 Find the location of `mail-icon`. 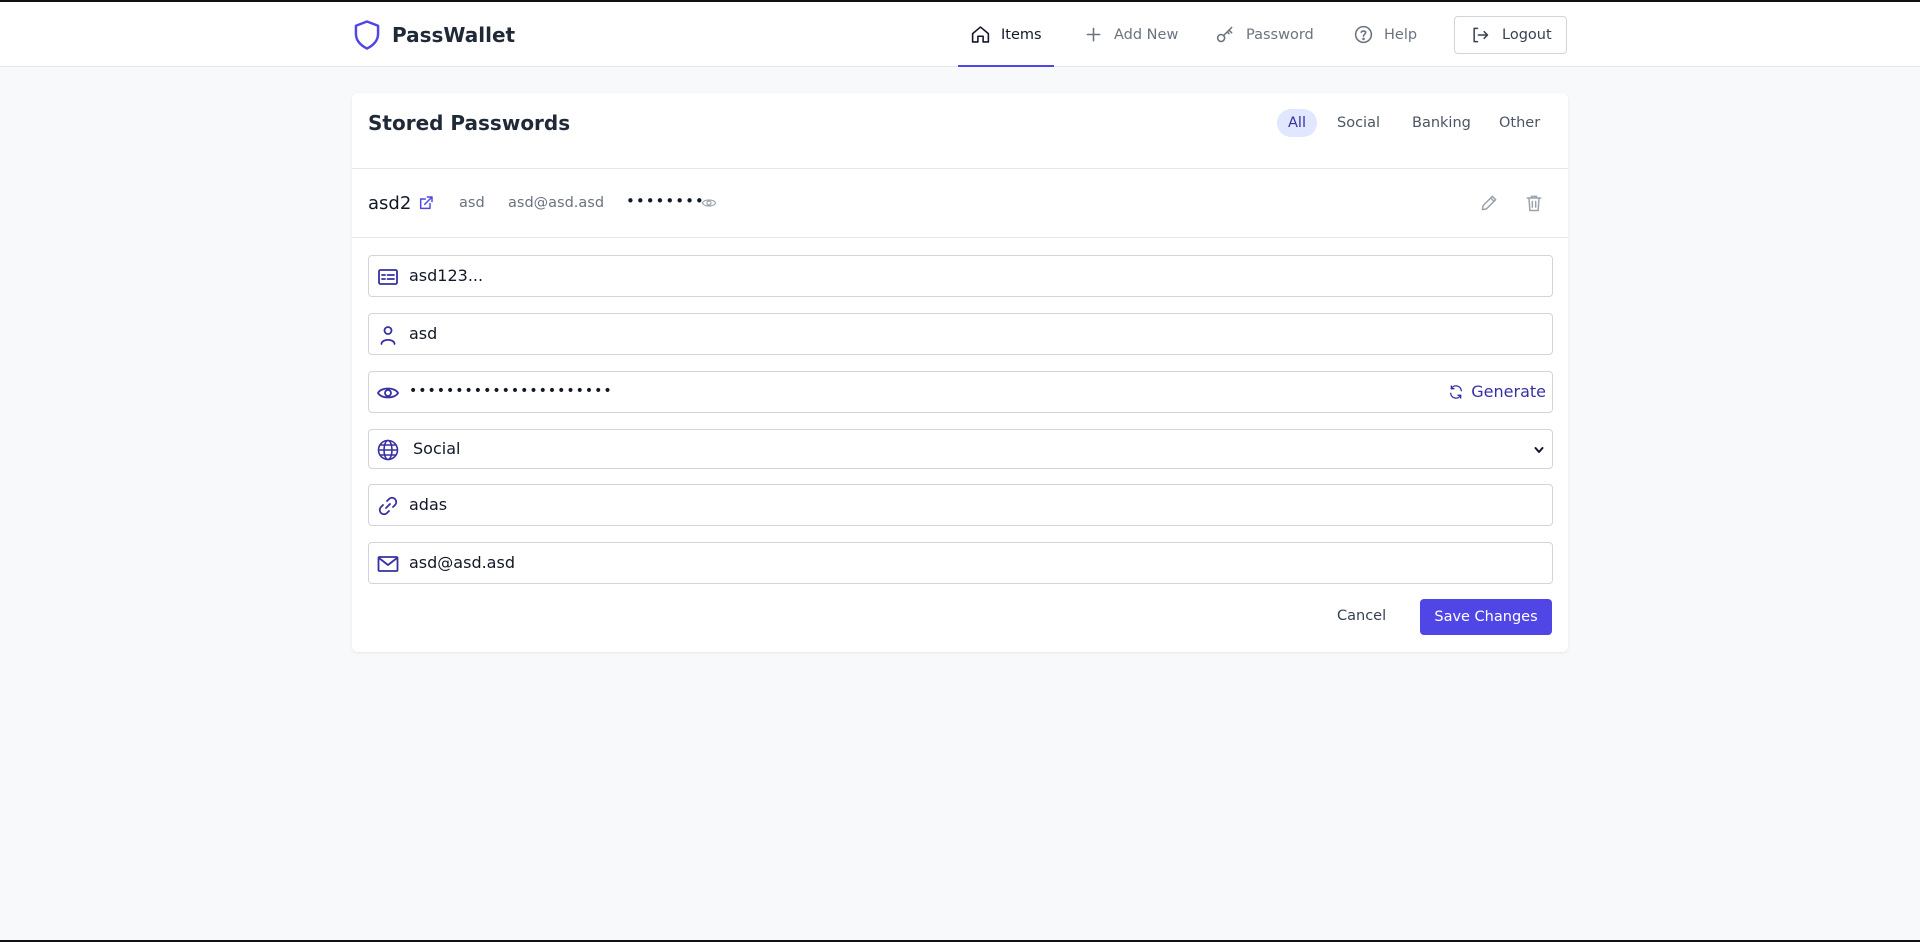

mail-icon is located at coordinates (388, 564).